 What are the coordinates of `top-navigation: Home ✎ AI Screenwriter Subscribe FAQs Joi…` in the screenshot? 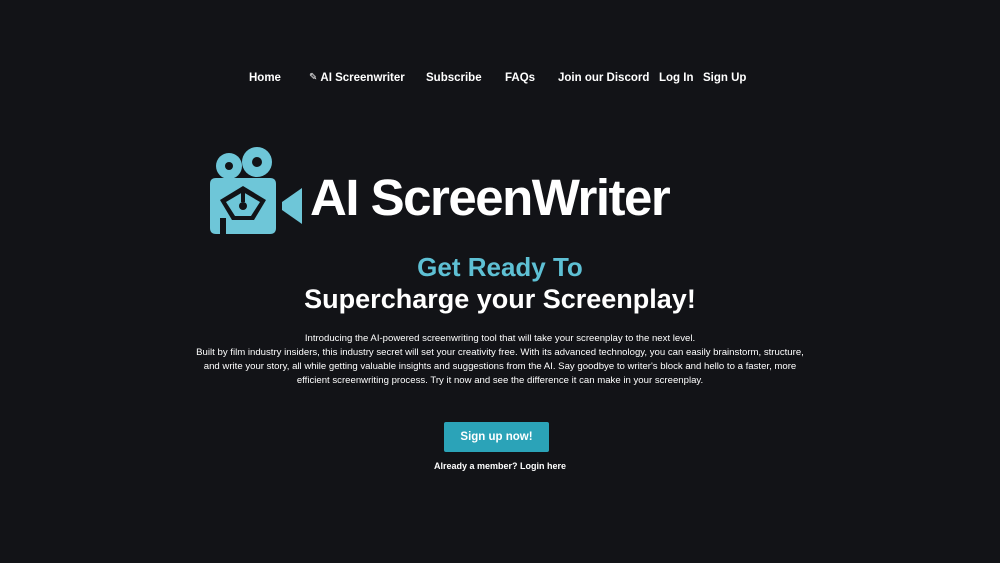 It's located at (500, 78).